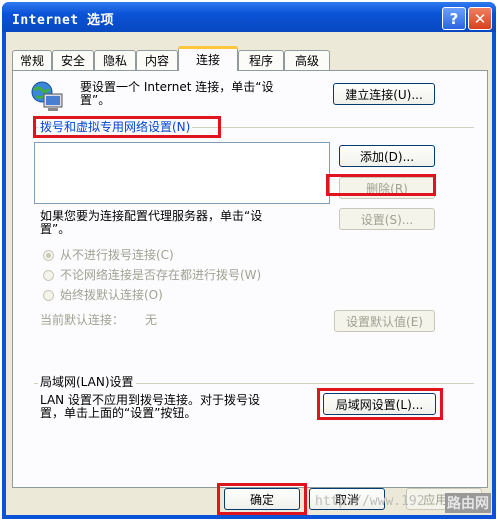 The width and height of the screenshot is (500, 523). What do you see at coordinates (307, 60) in the screenshot?
I see `tab-advanced: 高级` at bounding box center [307, 60].